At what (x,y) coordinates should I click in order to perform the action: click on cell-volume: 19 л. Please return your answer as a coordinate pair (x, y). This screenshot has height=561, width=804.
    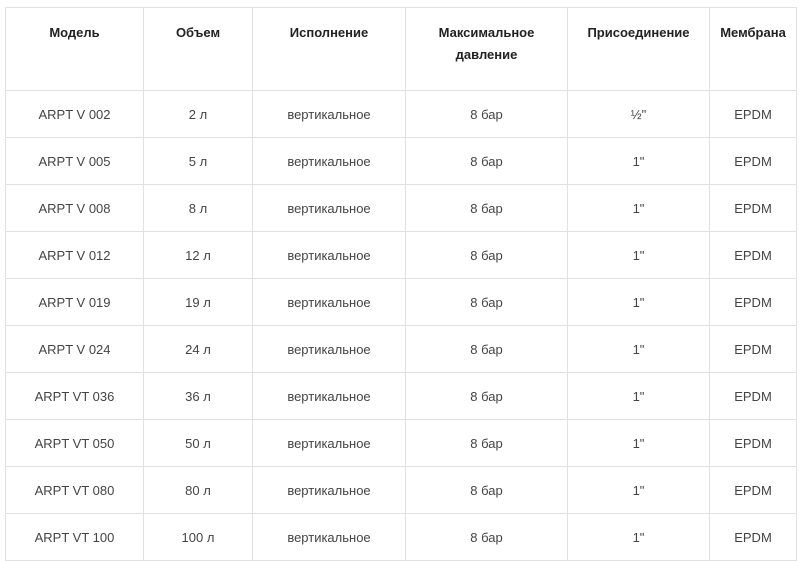
    Looking at the image, I should click on (198, 302).